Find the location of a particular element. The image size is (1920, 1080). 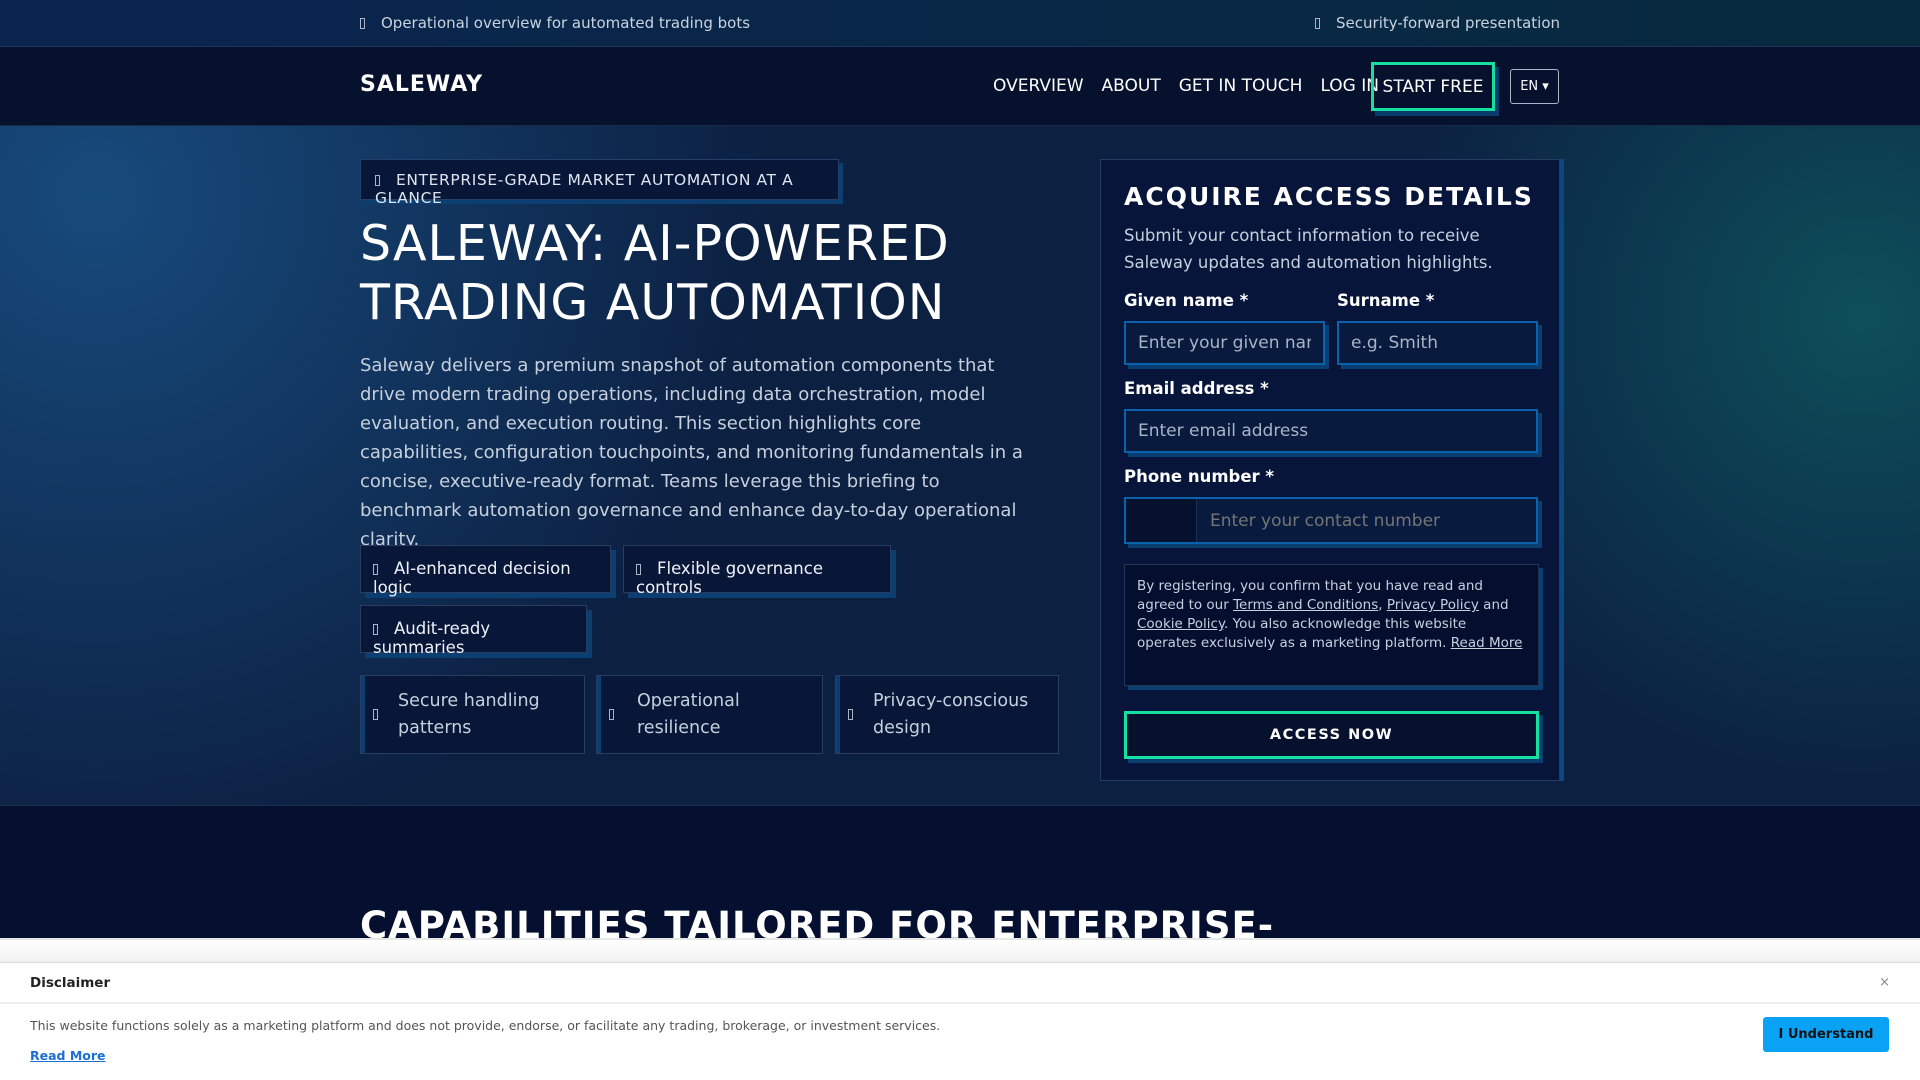

email-input is located at coordinates (1331, 431).